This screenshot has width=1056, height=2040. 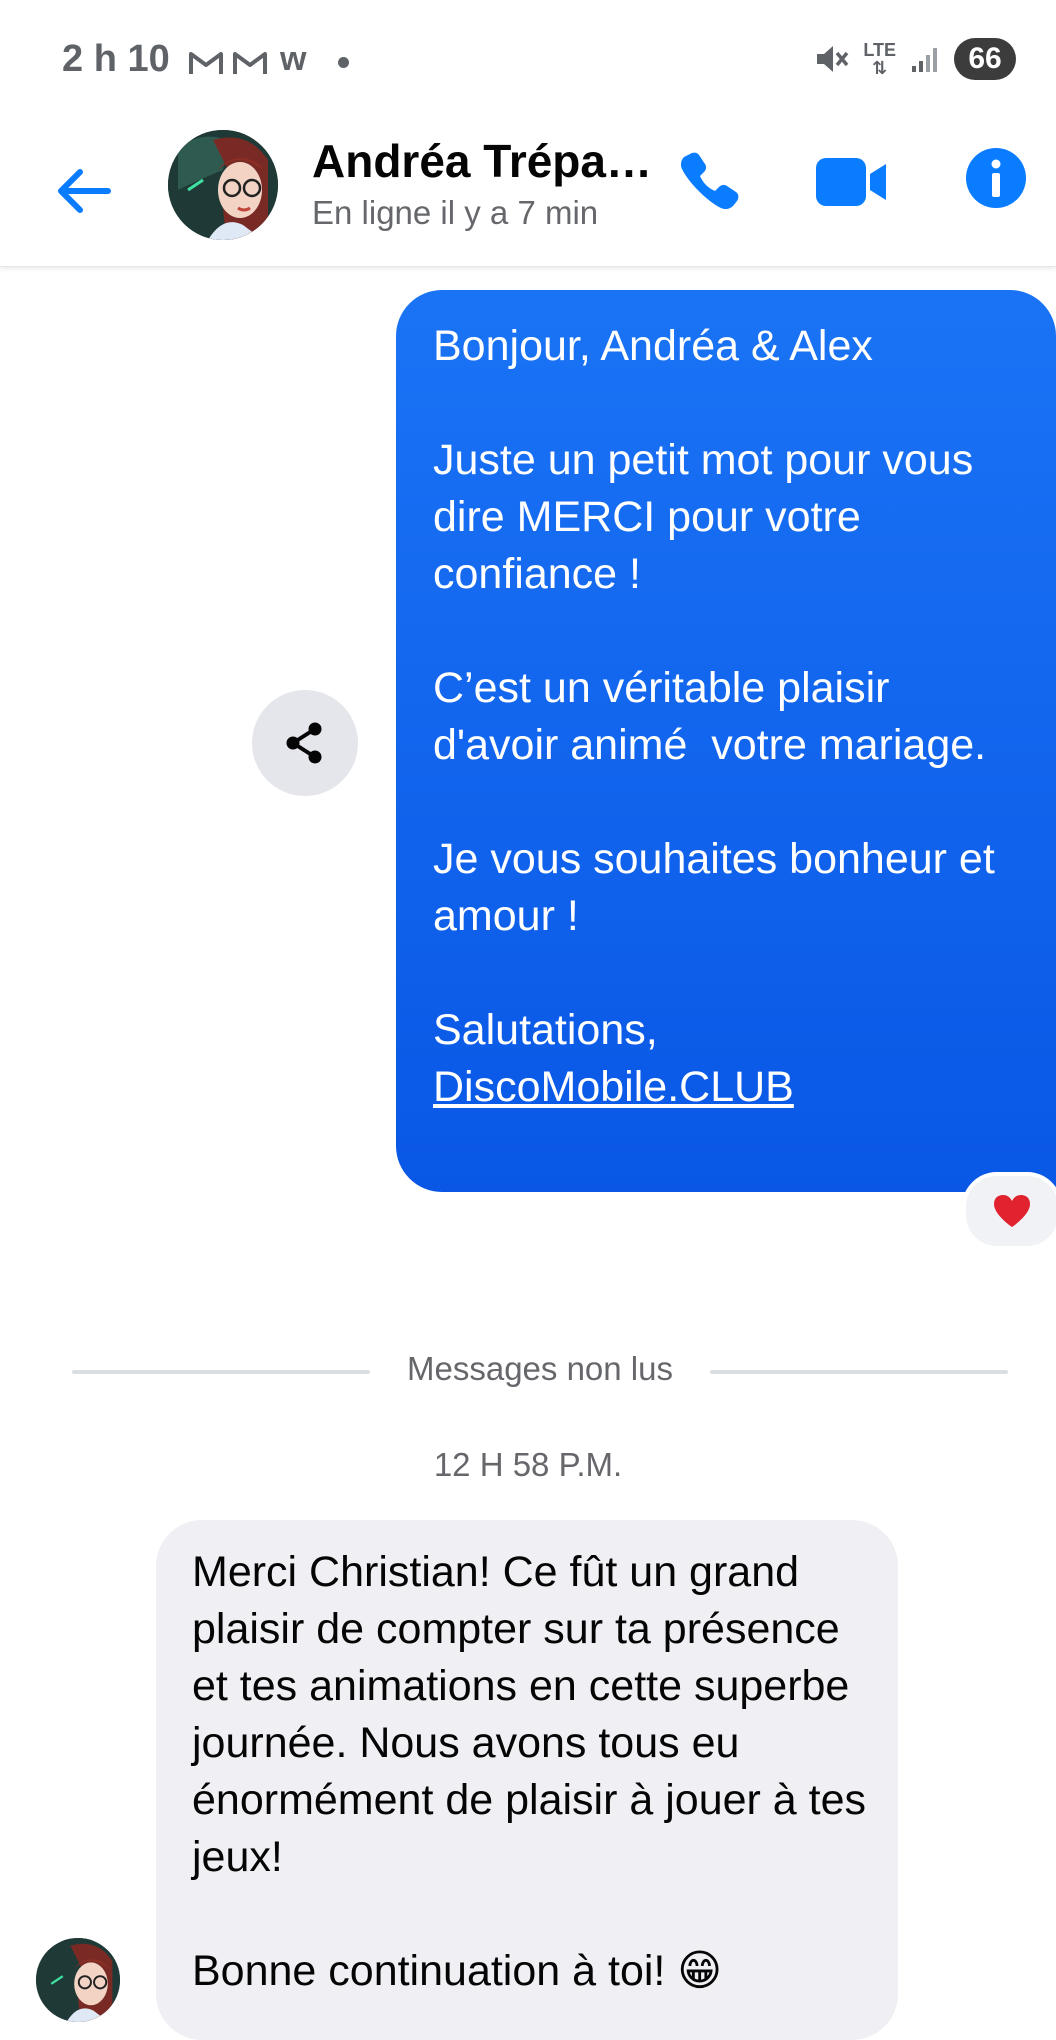 I want to click on avatar-illustration, so click(x=223, y=185).